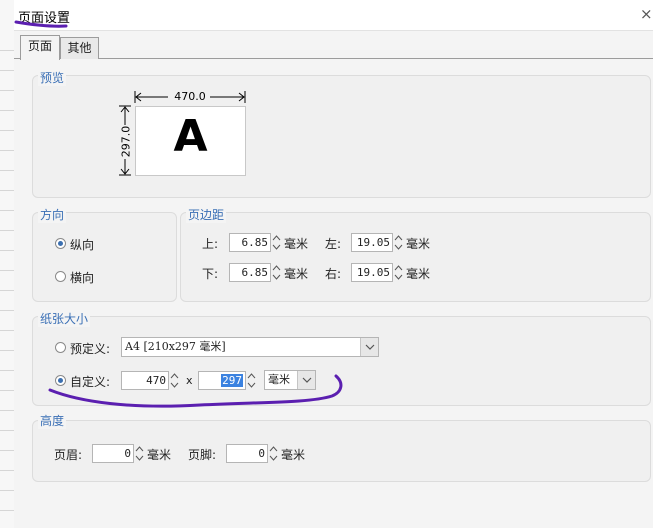 The image size is (653, 528). What do you see at coordinates (646, 14) in the screenshot?
I see `close-icon: ×` at bounding box center [646, 14].